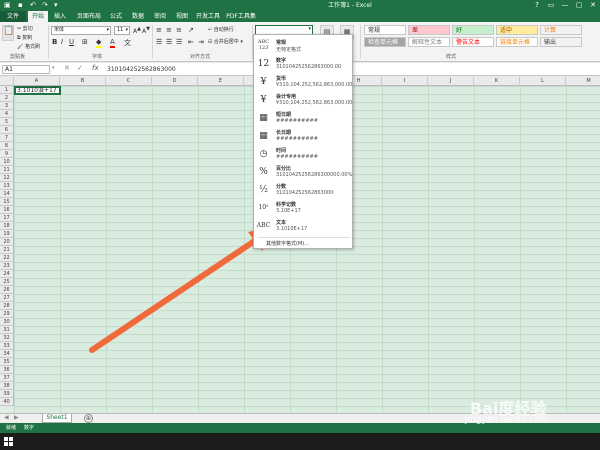  I want to click on save-icon: ▪, so click(20, 5).